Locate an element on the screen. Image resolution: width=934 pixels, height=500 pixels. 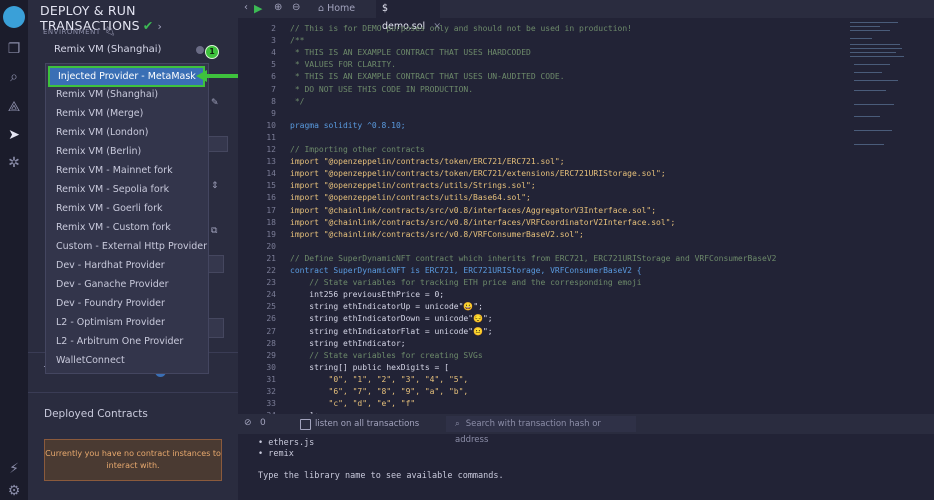
plug-icon: 🔌︎ is located at coordinates (109, 32).